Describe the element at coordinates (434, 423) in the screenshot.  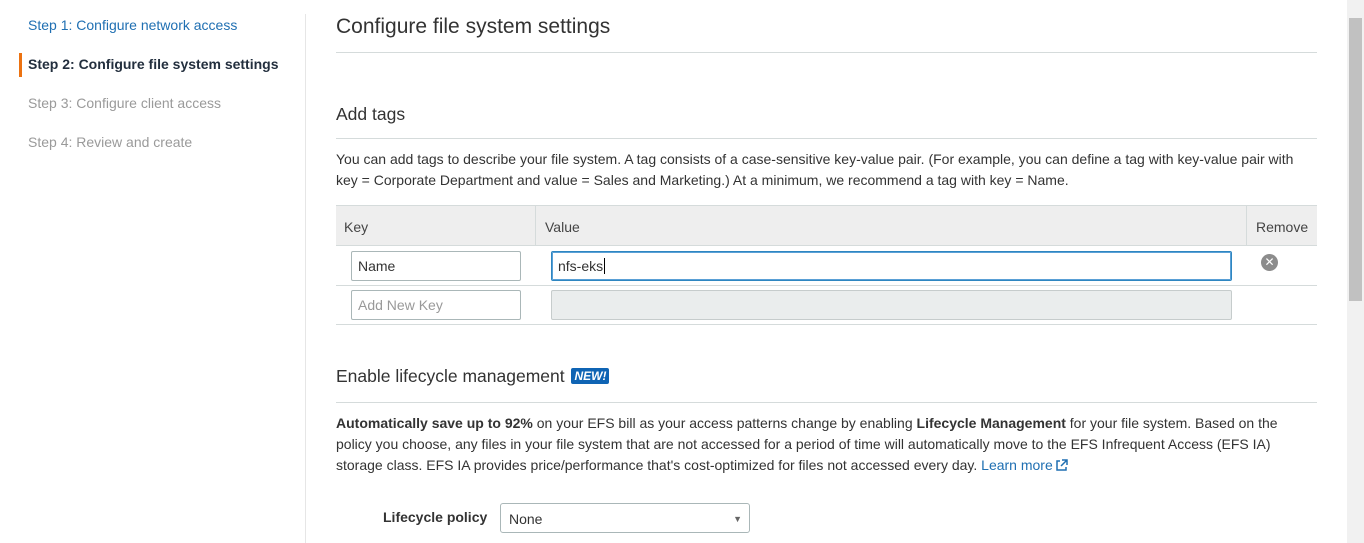
I see `savings-highlight: Automatically save up to 92%` at that location.